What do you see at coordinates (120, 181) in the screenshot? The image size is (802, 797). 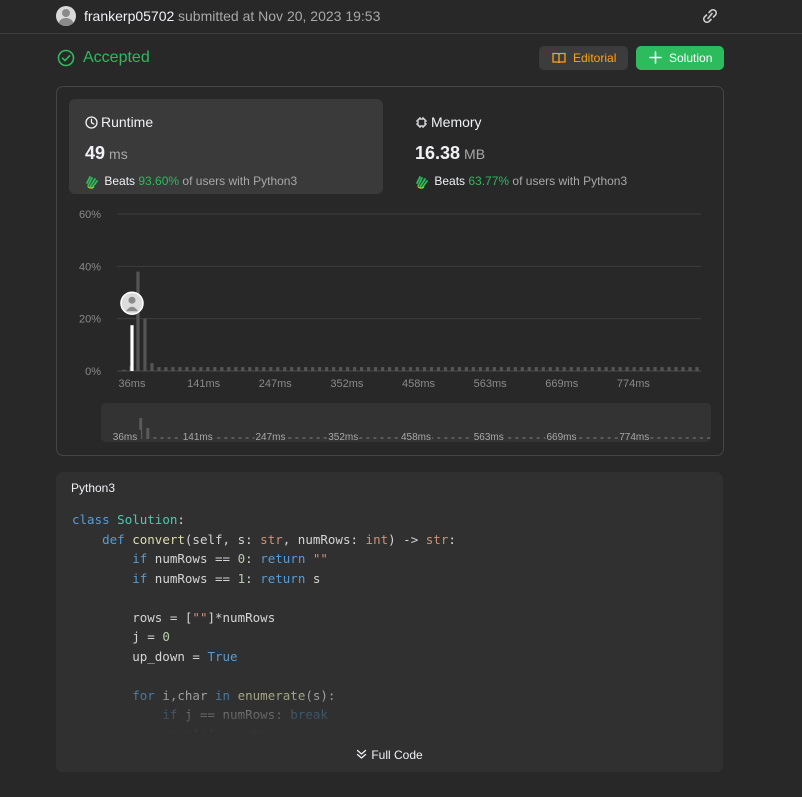 I see `runtime-beats-label: Beats` at bounding box center [120, 181].